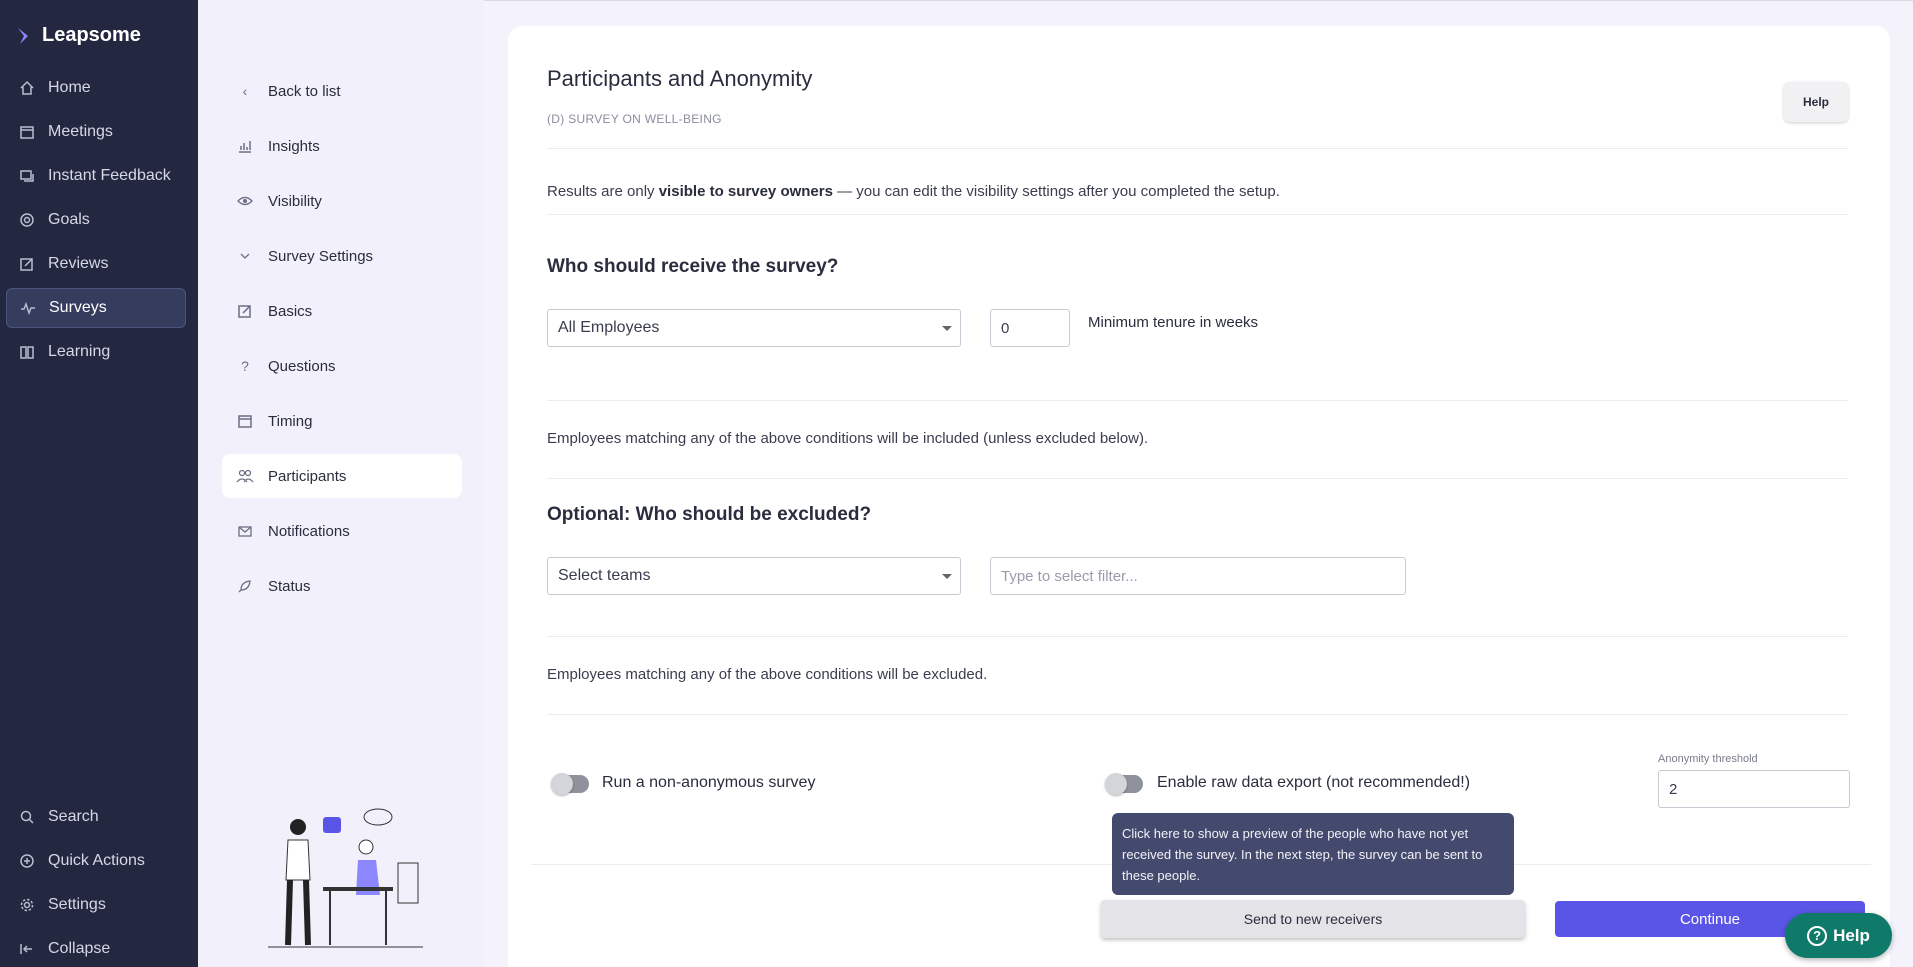  What do you see at coordinates (109, 175) in the screenshot?
I see `nav-label: Instant Feedback` at bounding box center [109, 175].